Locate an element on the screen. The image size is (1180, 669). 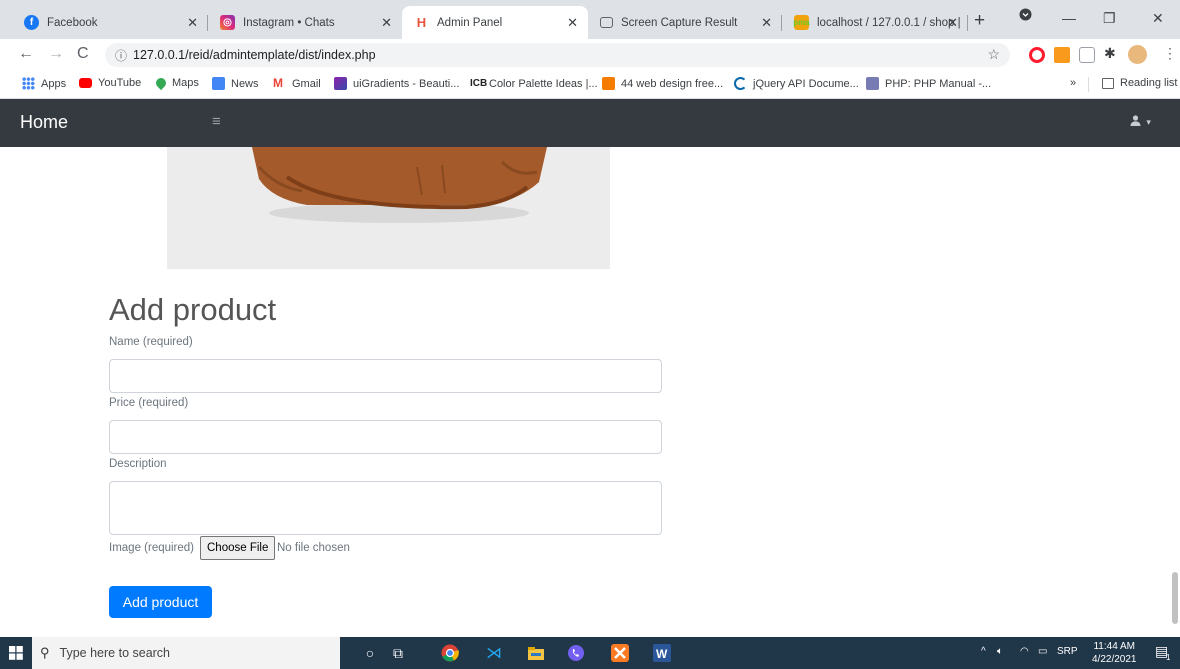
reading-list-icon is located at coordinates (1108, 83).